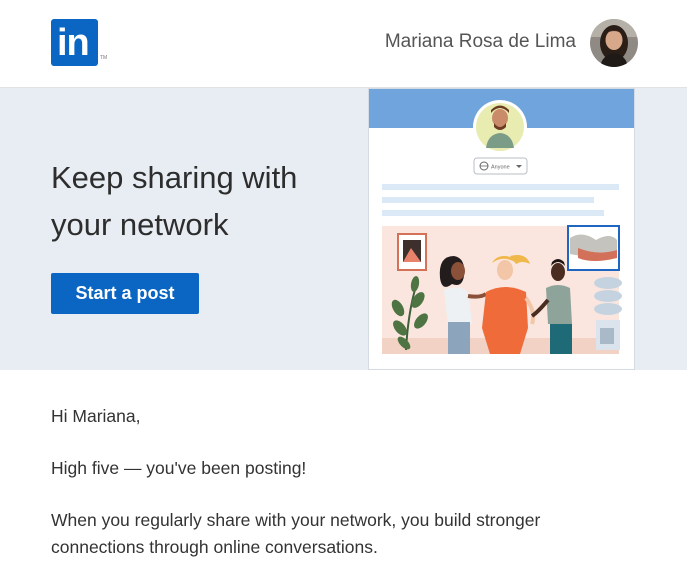 This screenshot has width=687, height=579. I want to click on visibility-label: Anyone, so click(500, 168).